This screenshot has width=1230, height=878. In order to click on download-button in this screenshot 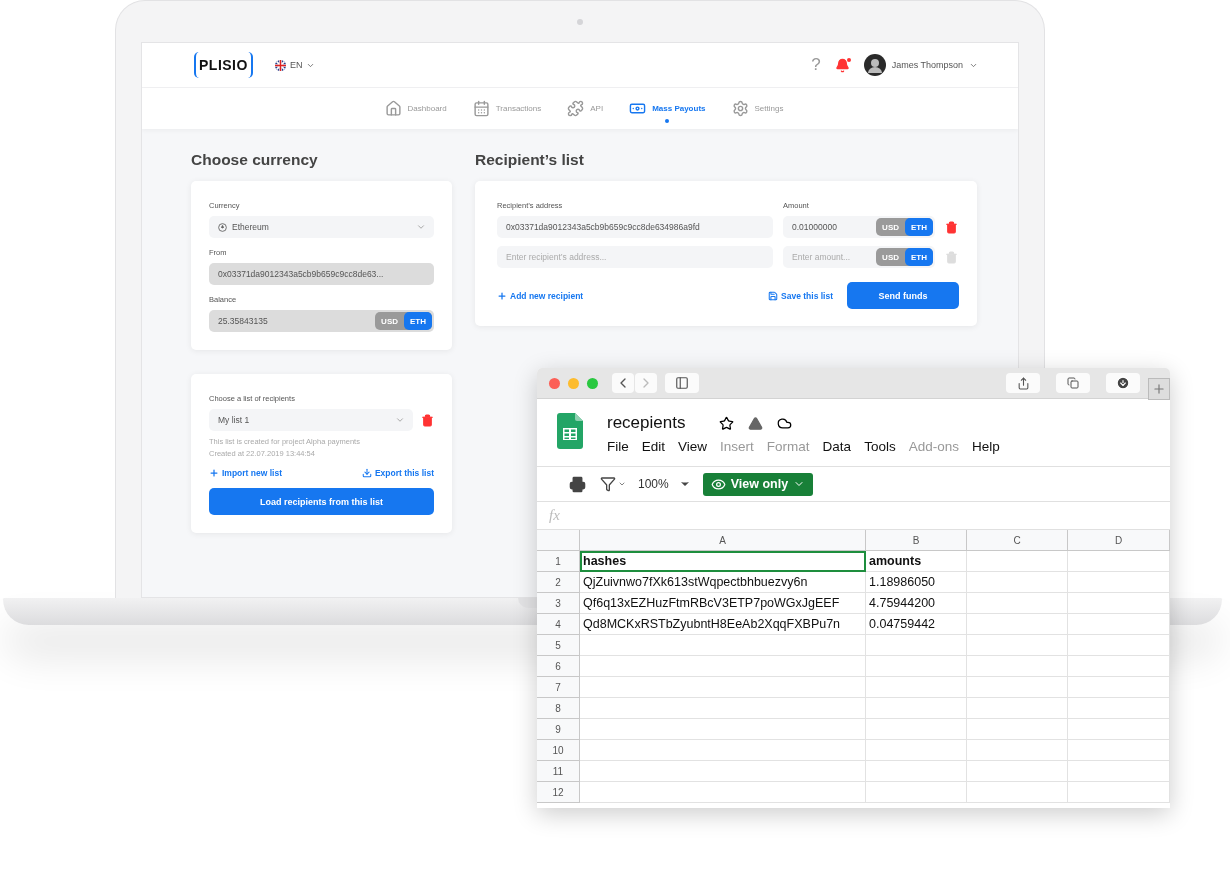, I will do `click(1123, 383)`.